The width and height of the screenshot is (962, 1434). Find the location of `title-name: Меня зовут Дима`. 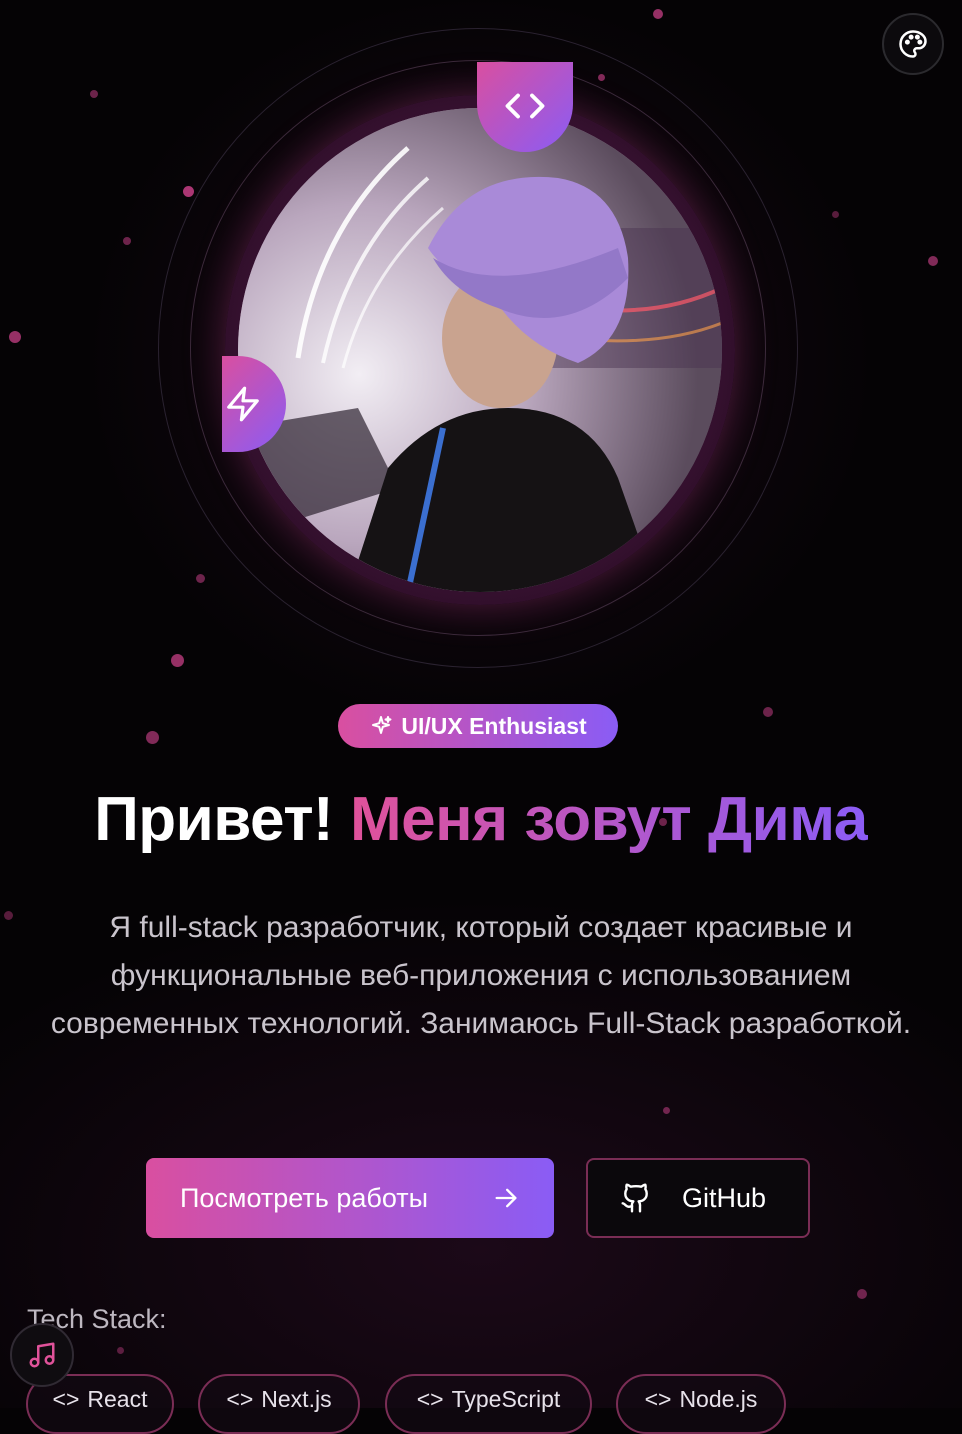

title-name: Меня зовут Дима is located at coordinates (608, 819).